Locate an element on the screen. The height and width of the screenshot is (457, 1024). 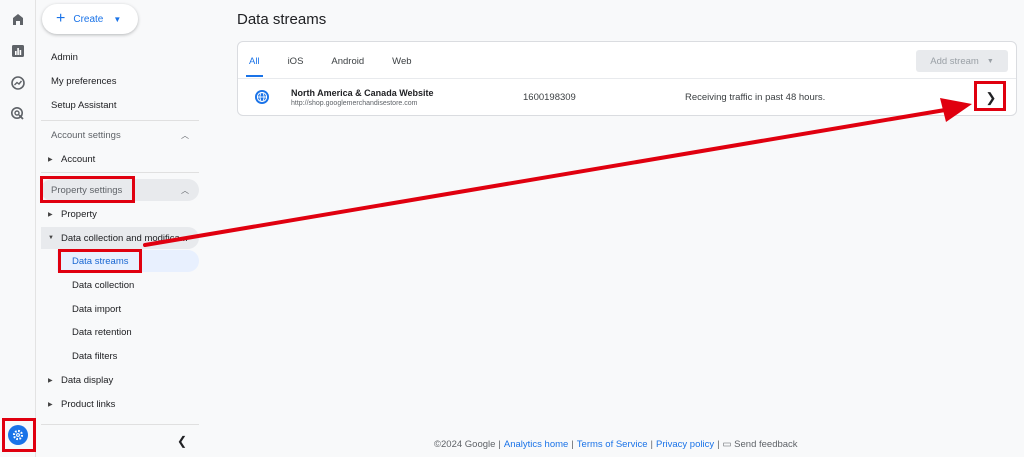
sidebar-item-data-import: Data import is located at coordinates (128, 309).